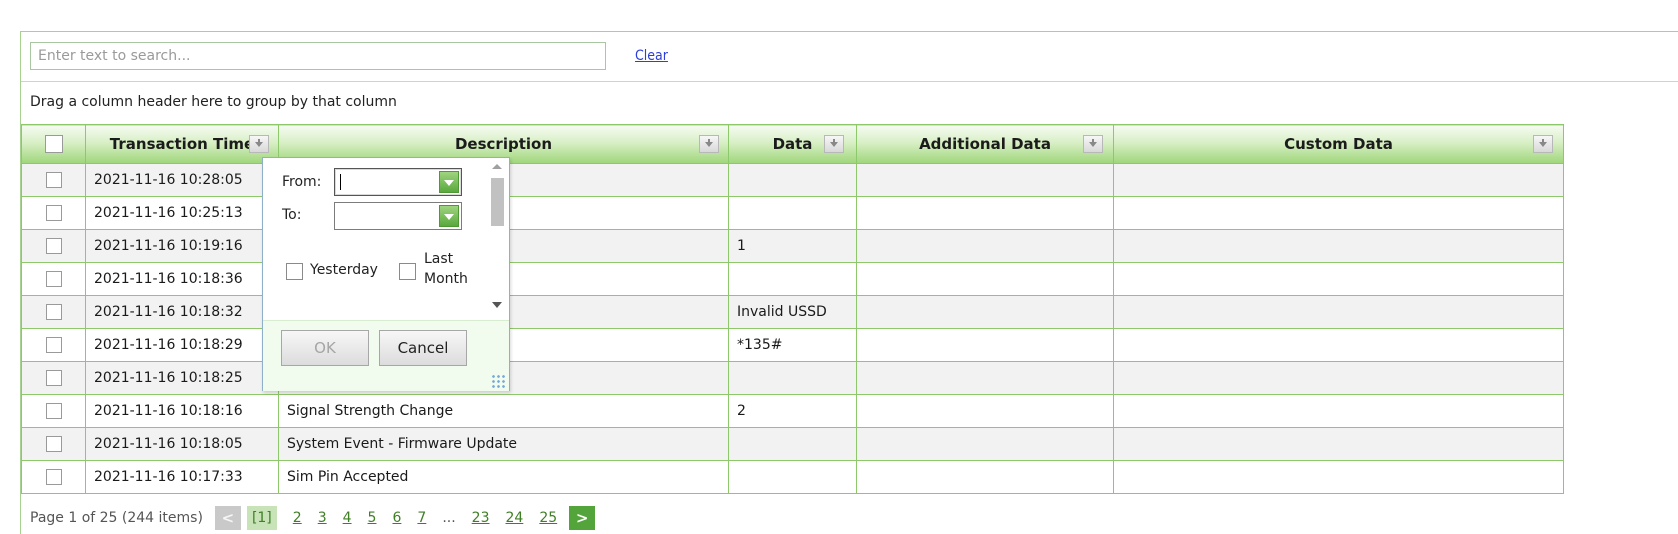  What do you see at coordinates (292, 215) in the screenshot?
I see `to-label: To:` at bounding box center [292, 215].